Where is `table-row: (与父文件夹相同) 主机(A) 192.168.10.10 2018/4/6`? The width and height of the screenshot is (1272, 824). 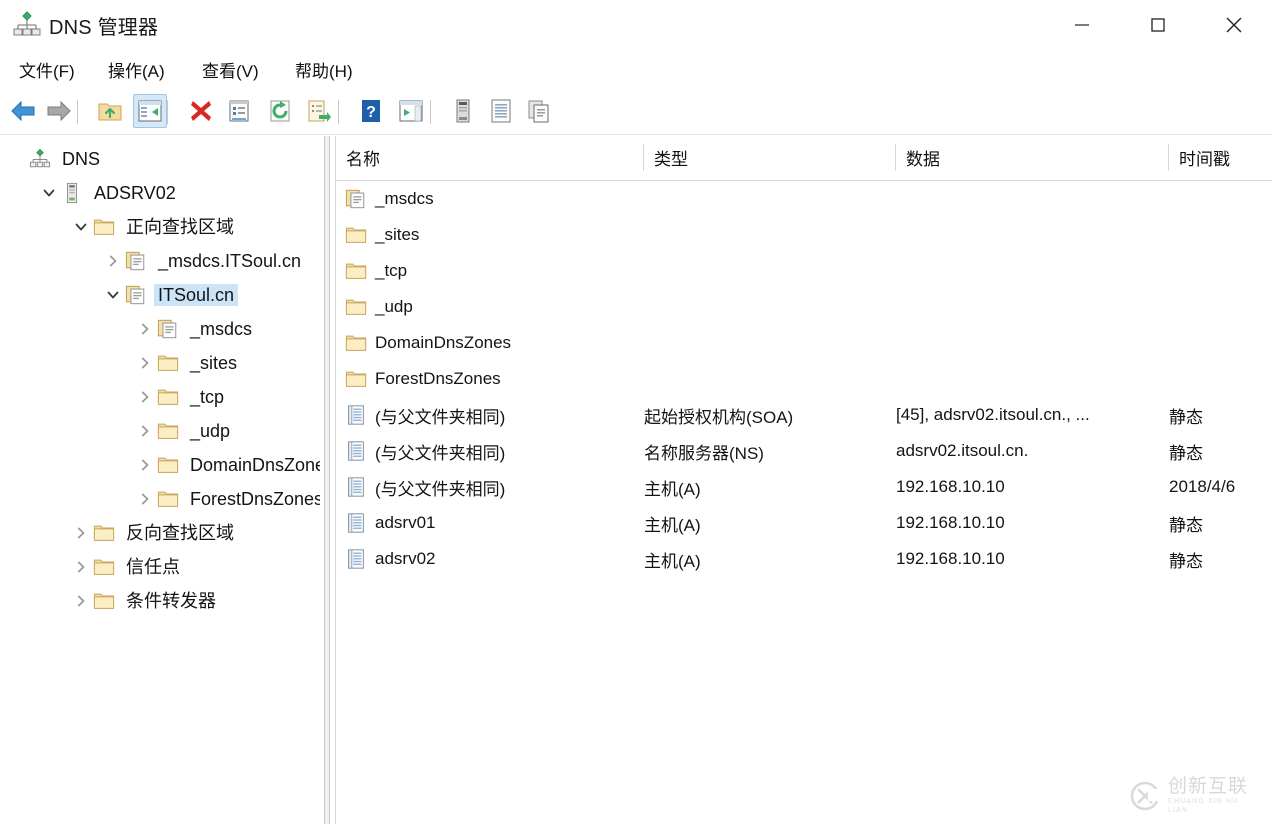 table-row: (与父文件夹相同) 主机(A) 192.168.10.10 2018/4/6 is located at coordinates (804, 487).